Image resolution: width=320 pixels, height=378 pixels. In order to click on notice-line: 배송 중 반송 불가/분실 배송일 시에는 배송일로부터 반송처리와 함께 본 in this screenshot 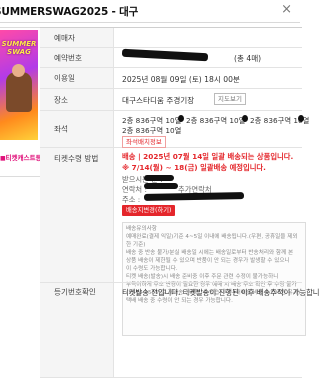, I will do `click(210, 253)`.